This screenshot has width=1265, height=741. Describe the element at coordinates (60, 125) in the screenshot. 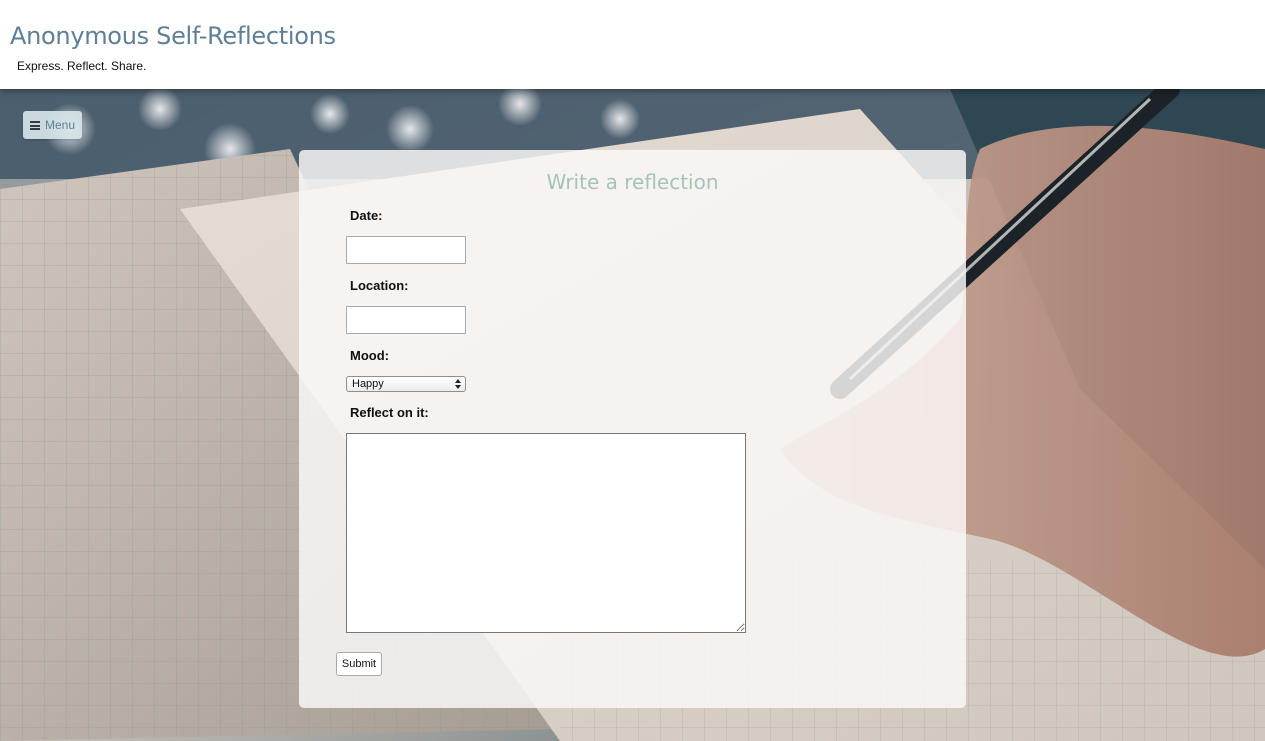

I see `menu-label: Menu` at that location.